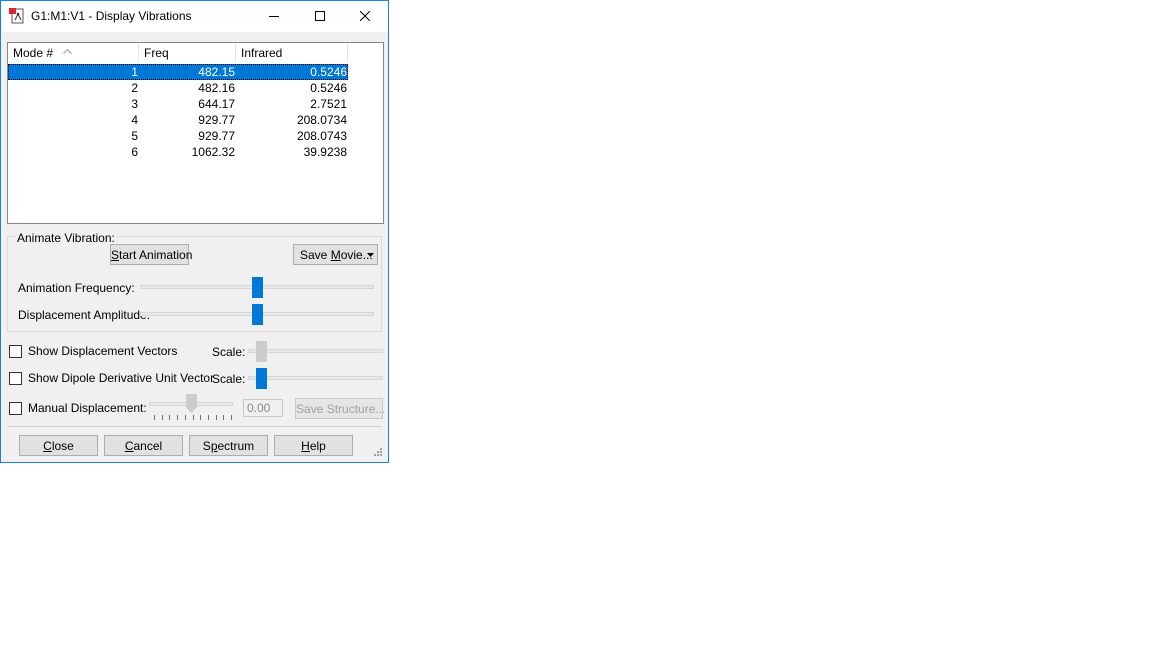 The width and height of the screenshot is (1152, 648). I want to click on mode-cell: 2, so click(134, 88).